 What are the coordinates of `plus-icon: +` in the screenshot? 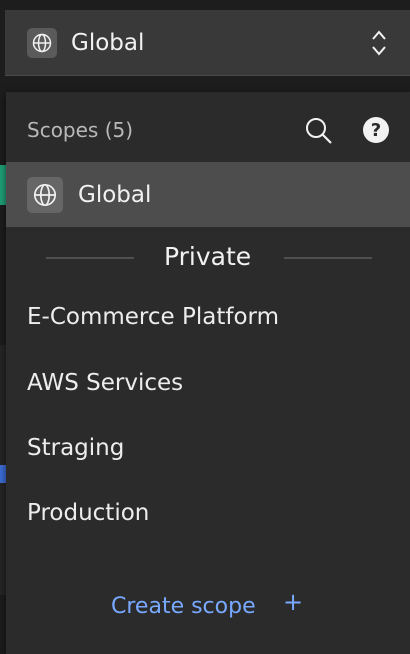 It's located at (293, 602).